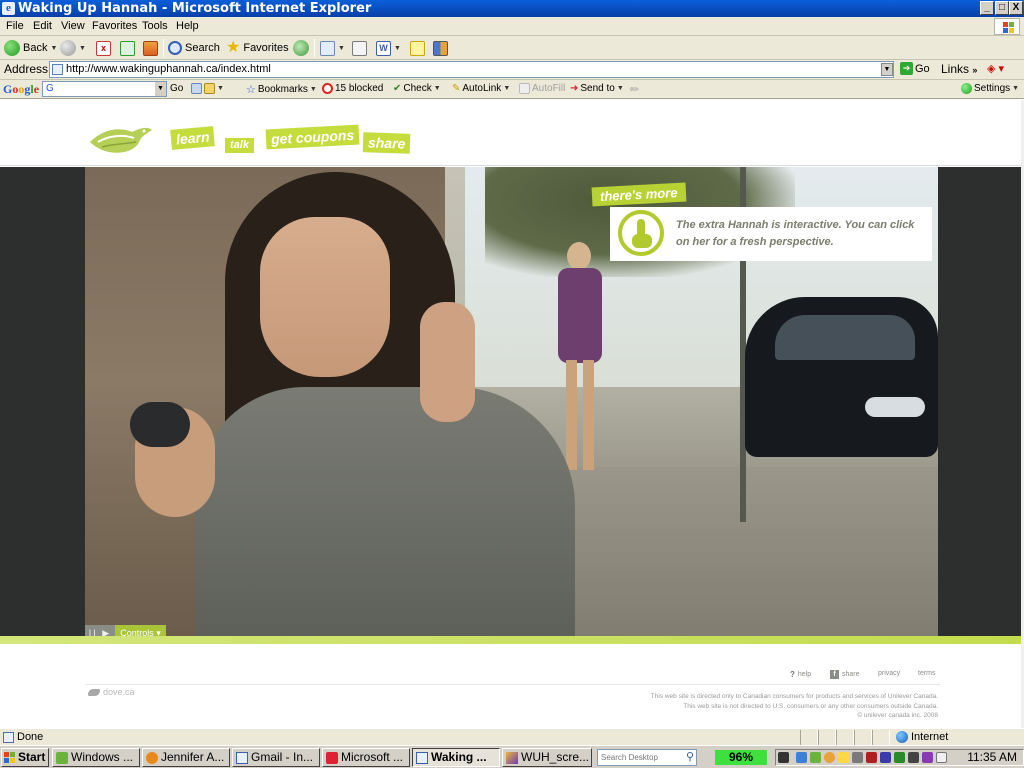 The image size is (1024, 768). What do you see at coordinates (827, 737) in the screenshot?
I see `status-pane` at bounding box center [827, 737].